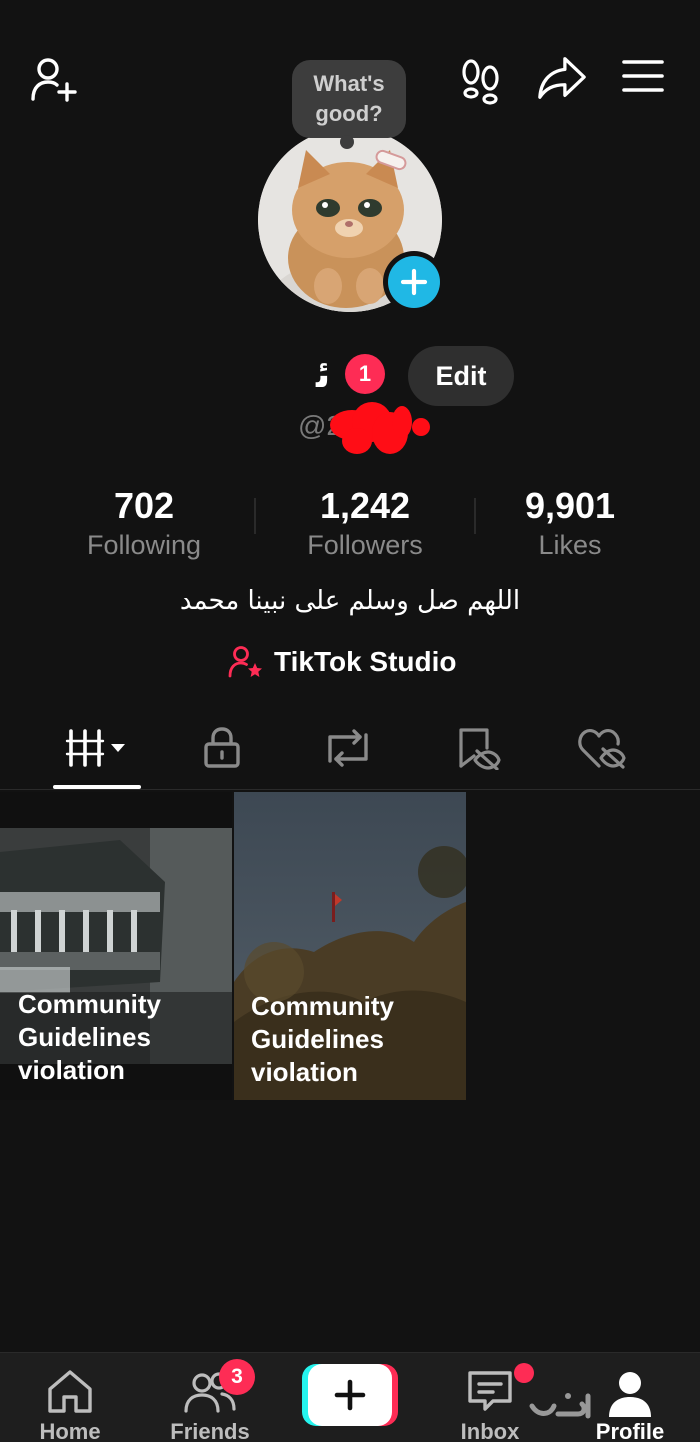 This screenshot has width=700, height=1442. I want to click on following-count: 702, so click(144, 505).